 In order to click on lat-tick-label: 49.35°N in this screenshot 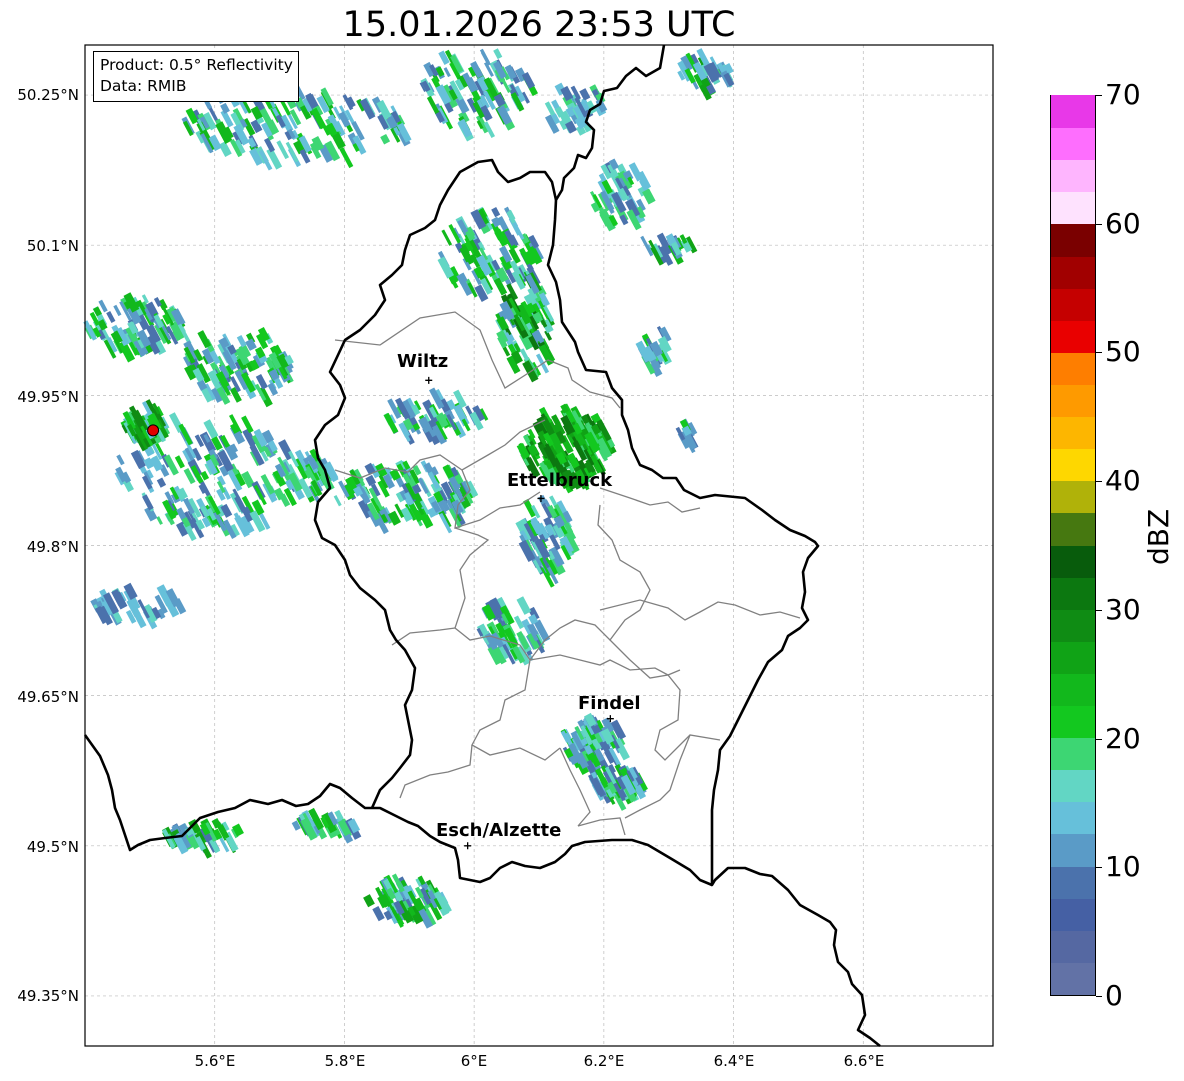, I will do `click(48, 996)`.